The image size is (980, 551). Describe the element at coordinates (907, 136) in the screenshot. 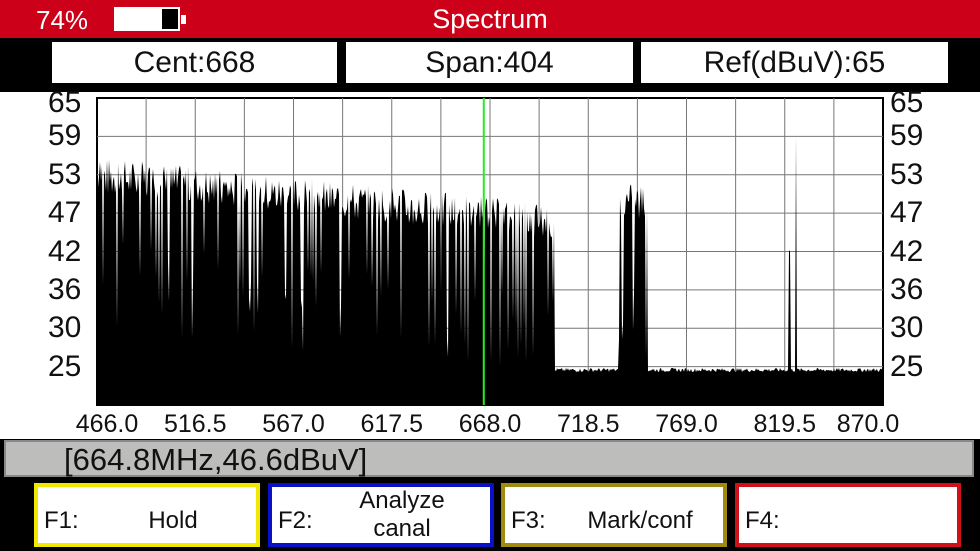

I see `y-tick-label-right: 59` at that location.